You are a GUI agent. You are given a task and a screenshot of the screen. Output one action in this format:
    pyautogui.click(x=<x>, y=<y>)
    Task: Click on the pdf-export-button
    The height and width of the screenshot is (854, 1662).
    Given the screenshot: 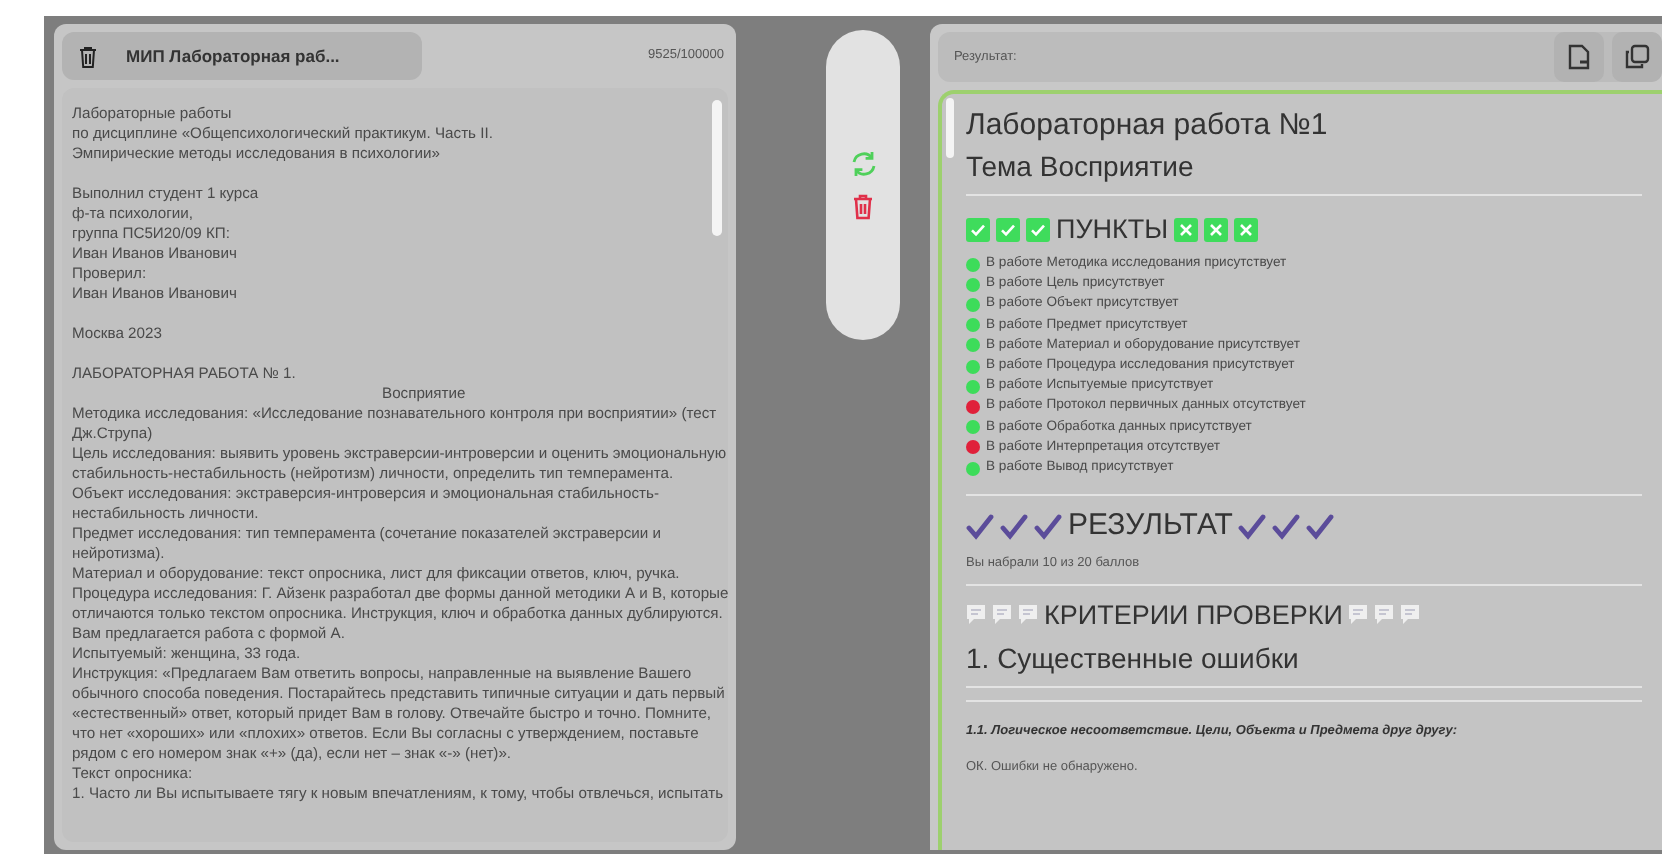 What is the action you would take?
    pyautogui.click(x=1579, y=57)
    